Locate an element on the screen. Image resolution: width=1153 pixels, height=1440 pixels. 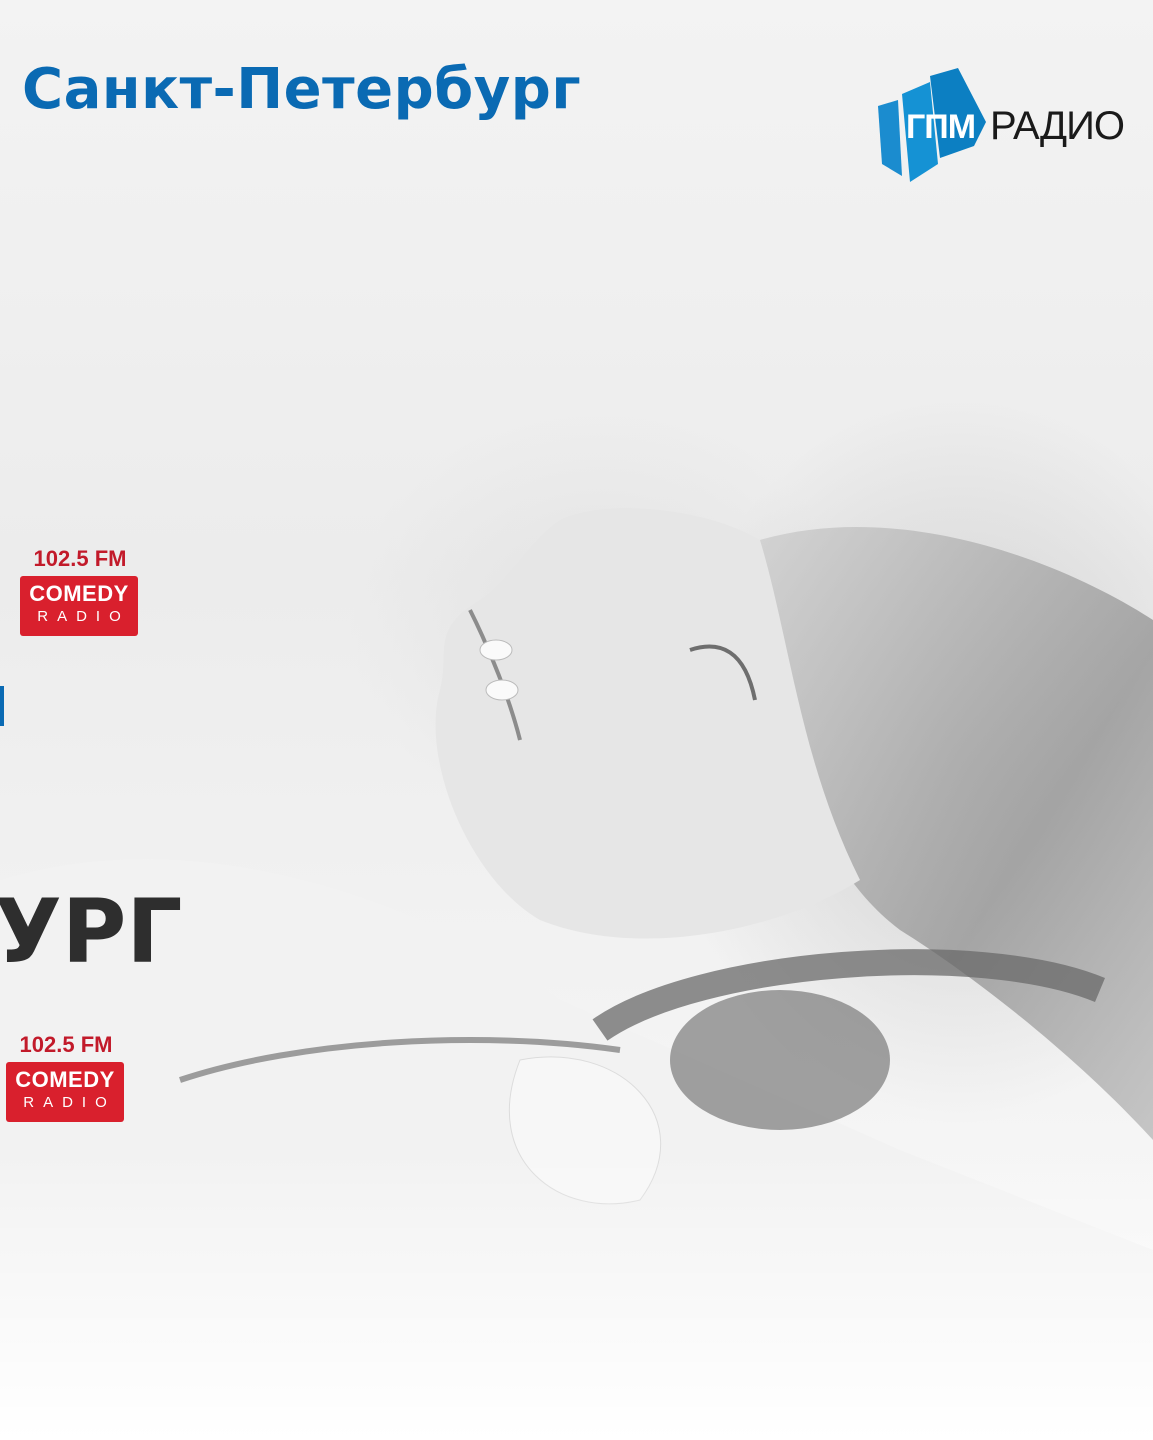
logo-radio-text: РАДИО is located at coordinates (1057, 126).